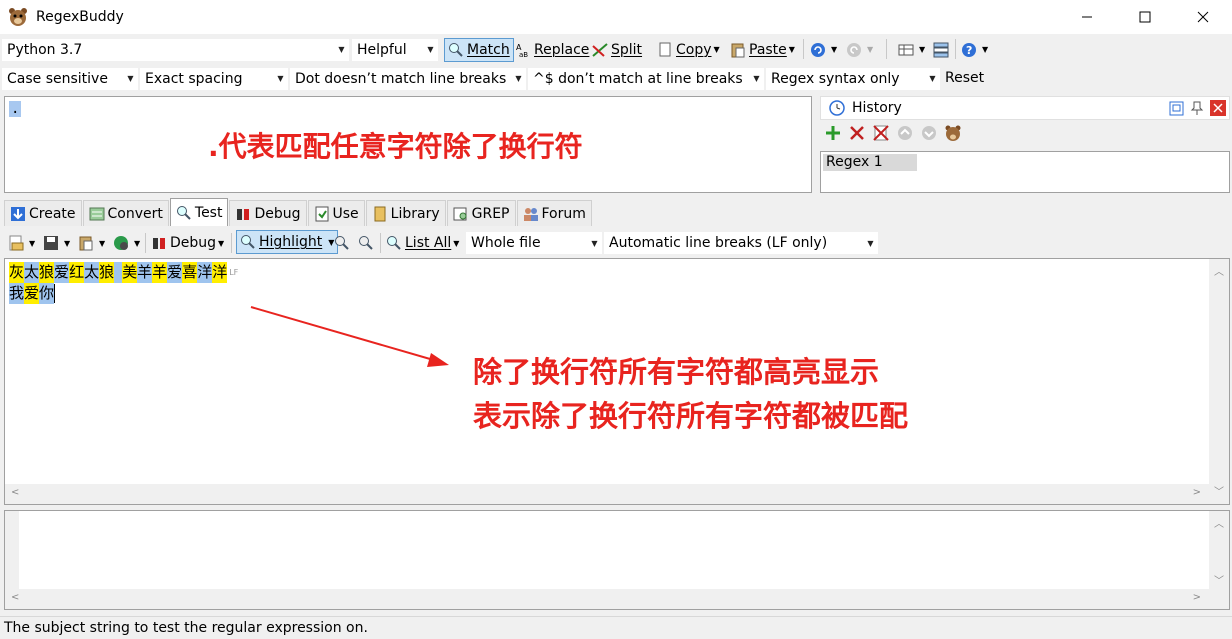  What do you see at coordinates (287, 242) in the screenshot?
I see `highlight-button: Highlight ▼` at bounding box center [287, 242].